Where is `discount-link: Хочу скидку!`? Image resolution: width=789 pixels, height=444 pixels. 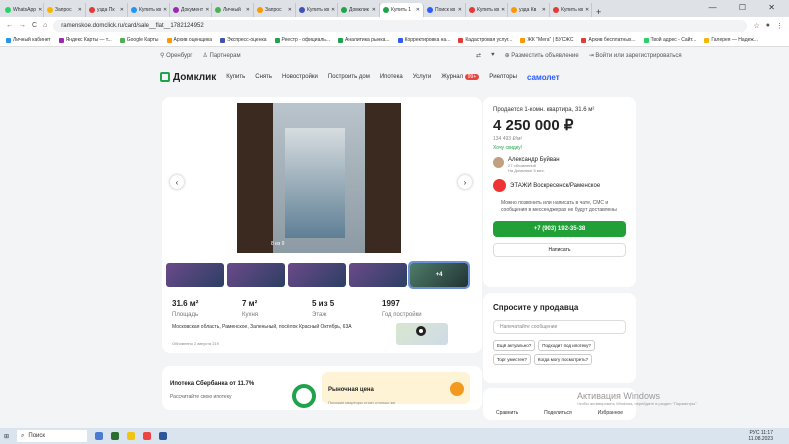
discount-link: Хочу скидку! is located at coordinates (559, 148).